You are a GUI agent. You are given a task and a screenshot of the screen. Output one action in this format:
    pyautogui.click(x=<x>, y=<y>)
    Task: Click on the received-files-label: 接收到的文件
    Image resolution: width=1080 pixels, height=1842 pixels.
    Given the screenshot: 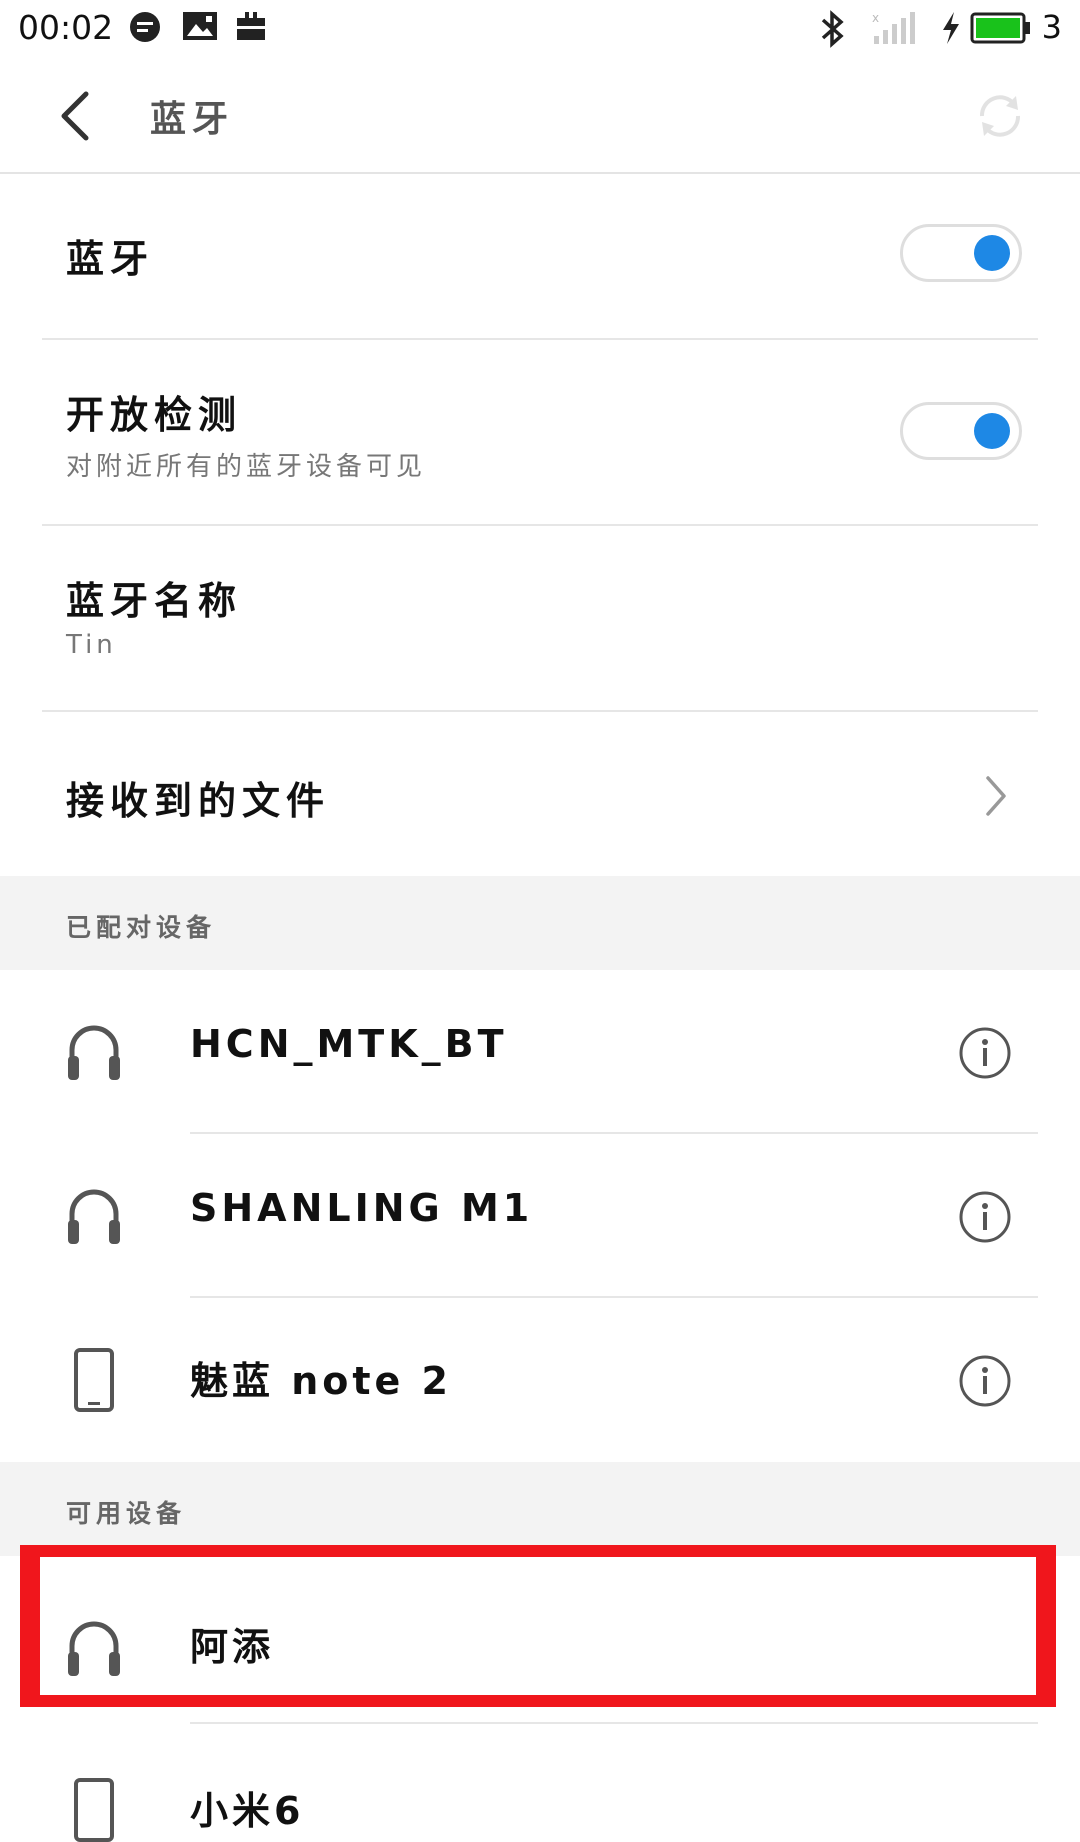 What is the action you would take?
    pyautogui.click(x=198, y=801)
    